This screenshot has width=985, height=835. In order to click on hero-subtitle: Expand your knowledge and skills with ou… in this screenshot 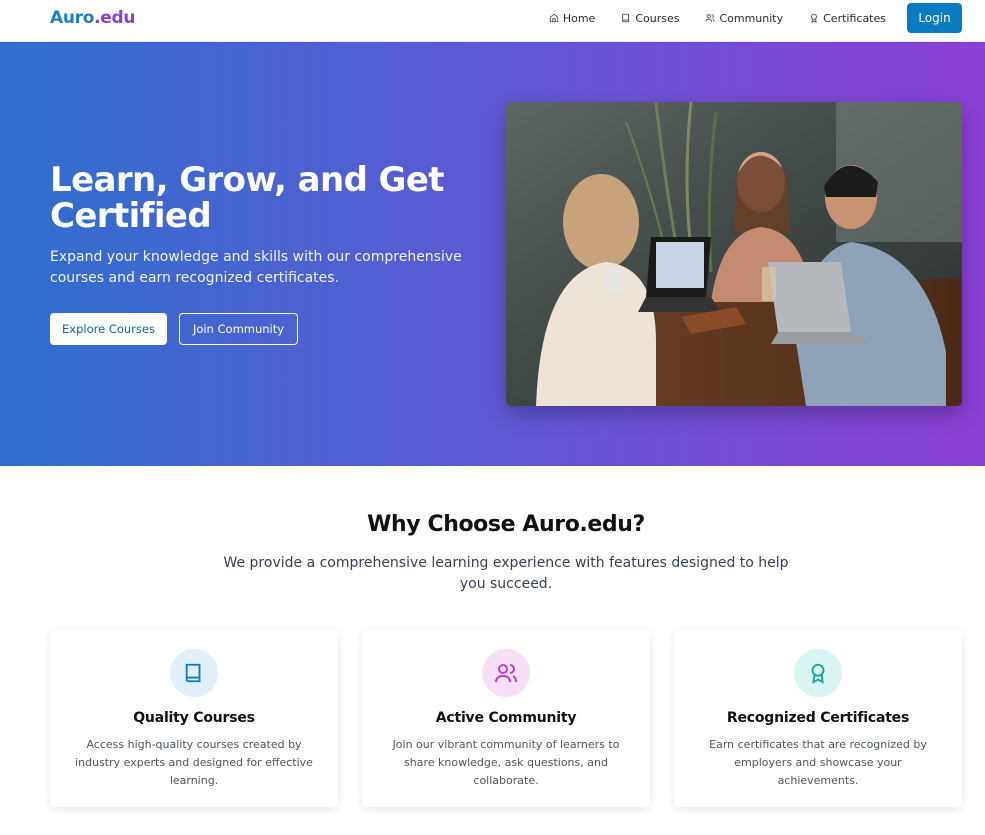, I will do `click(256, 267)`.